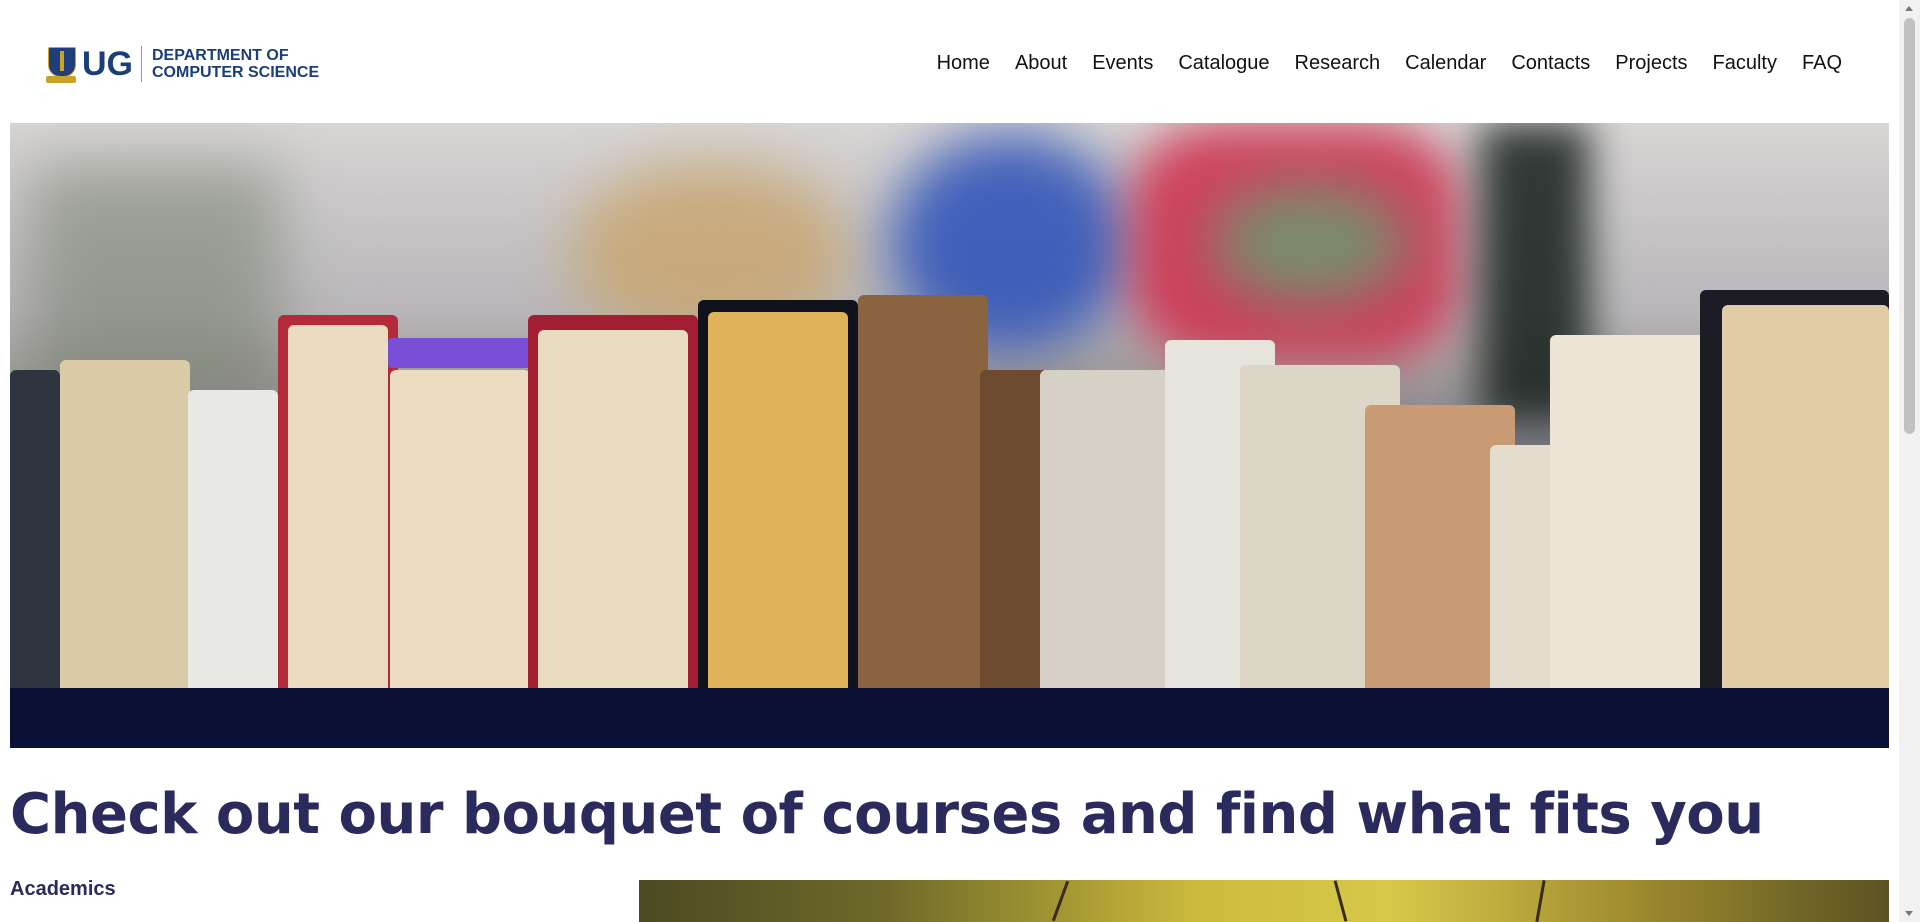  Describe the element at coordinates (236, 72) in the screenshot. I see `logo-line-2: COMPUTER SCIENCE` at that location.